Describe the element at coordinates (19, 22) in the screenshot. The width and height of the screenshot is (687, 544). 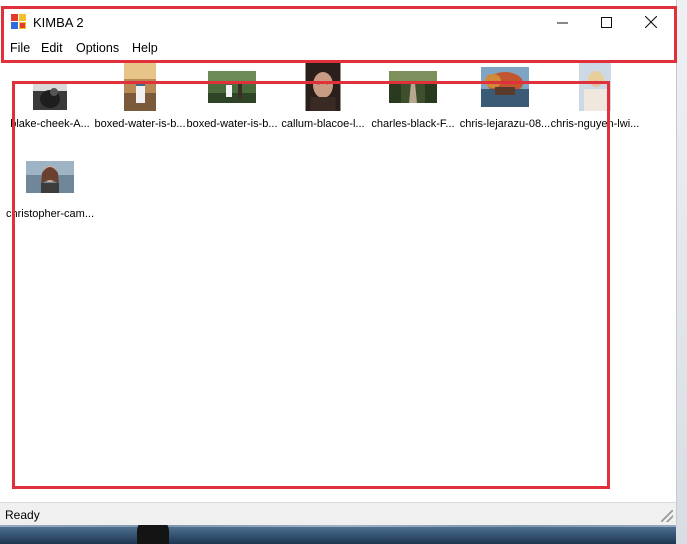
I see `app-icon` at that location.